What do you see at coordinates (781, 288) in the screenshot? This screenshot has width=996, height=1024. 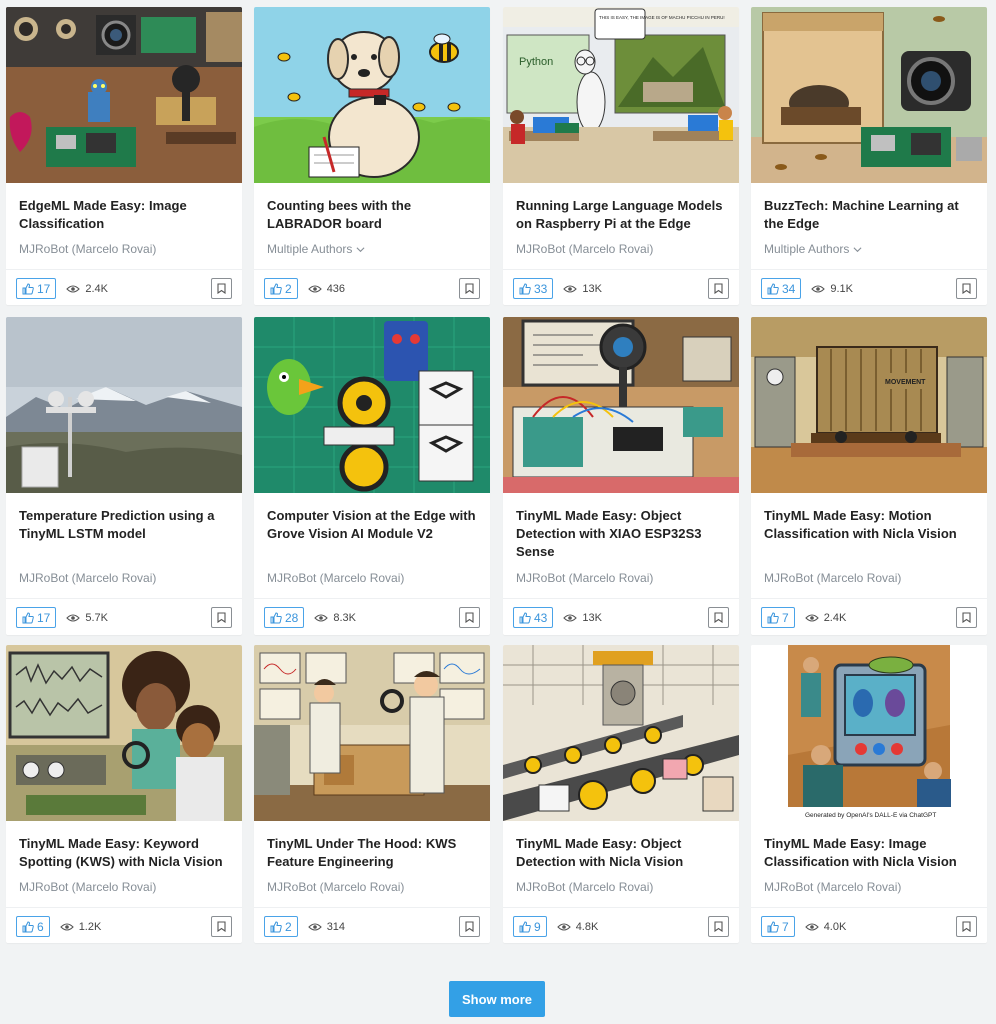 I see `like-button: 34` at bounding box center [781, 288].